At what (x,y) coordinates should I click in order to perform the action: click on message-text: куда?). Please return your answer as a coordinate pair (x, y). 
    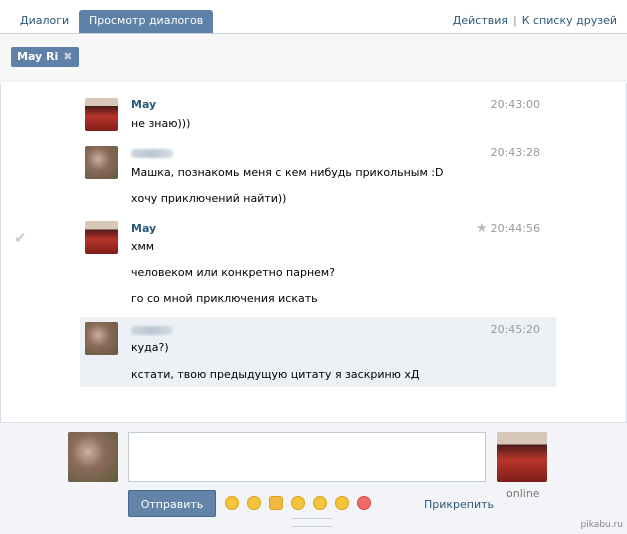
    Looking at the image, I should click on (150, 347).